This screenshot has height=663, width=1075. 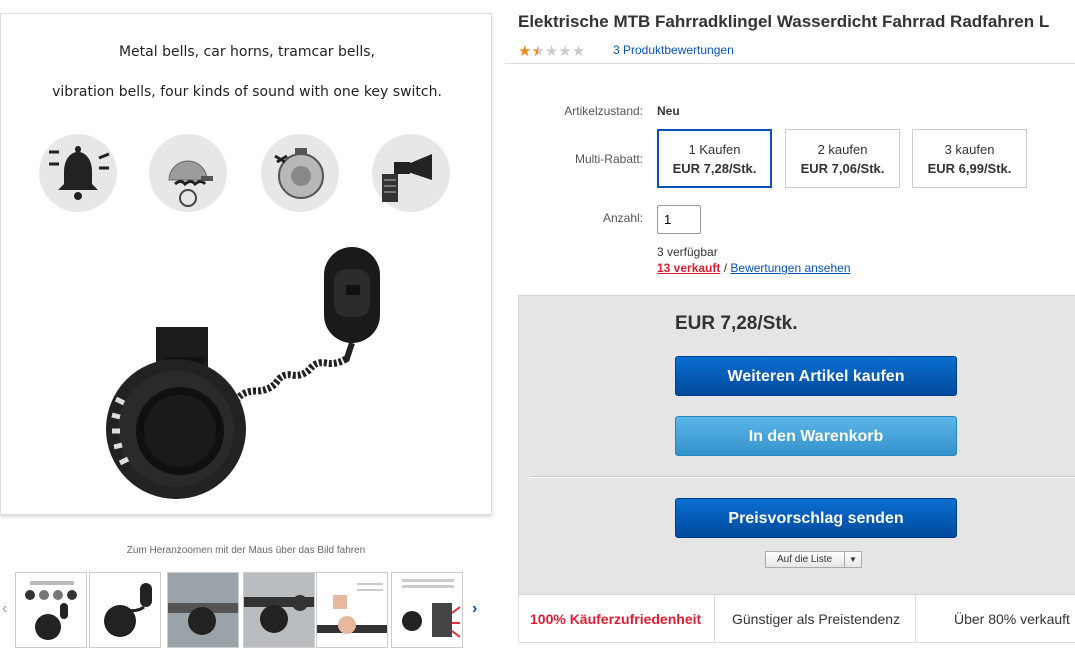 What do you see at coordinates (969, 158) in the screenshot?
I see `multi-rabatt-option-3: 3 kaufen EUR 6,99/Stk.` at bounding box center [969, 158].